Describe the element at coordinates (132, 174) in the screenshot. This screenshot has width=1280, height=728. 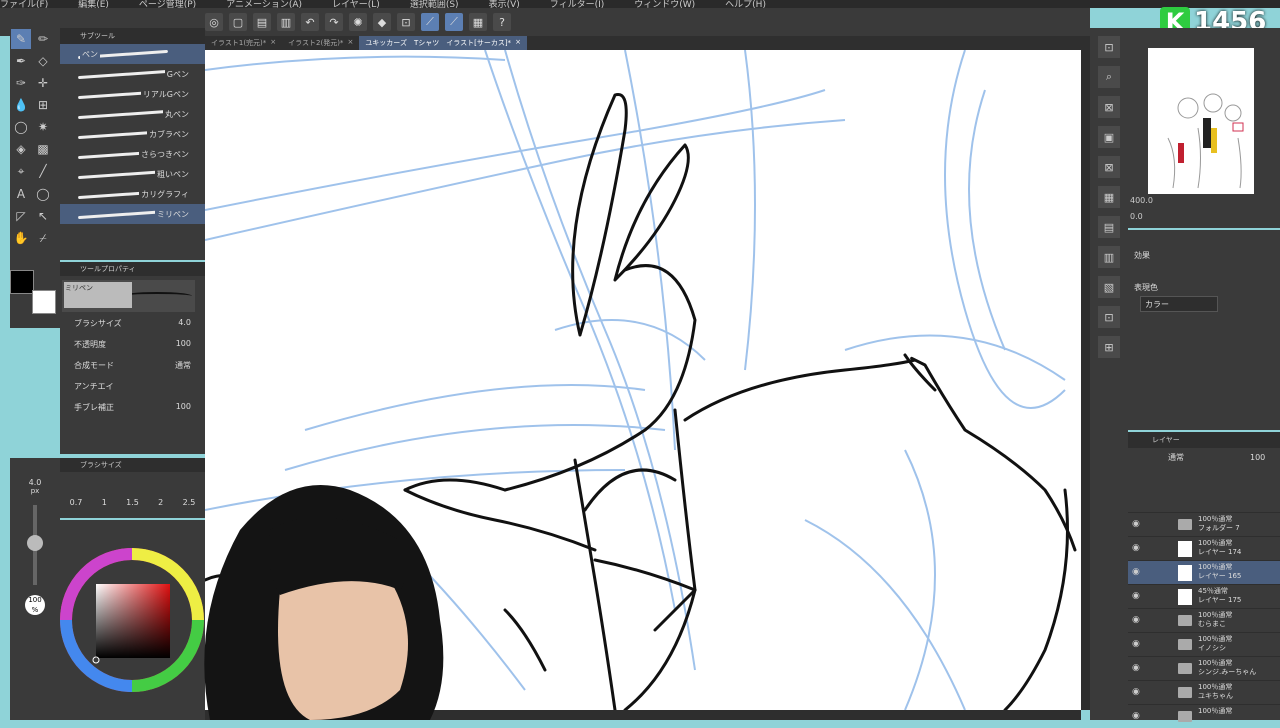
I see `brush-item: 粗いペン` at that location.